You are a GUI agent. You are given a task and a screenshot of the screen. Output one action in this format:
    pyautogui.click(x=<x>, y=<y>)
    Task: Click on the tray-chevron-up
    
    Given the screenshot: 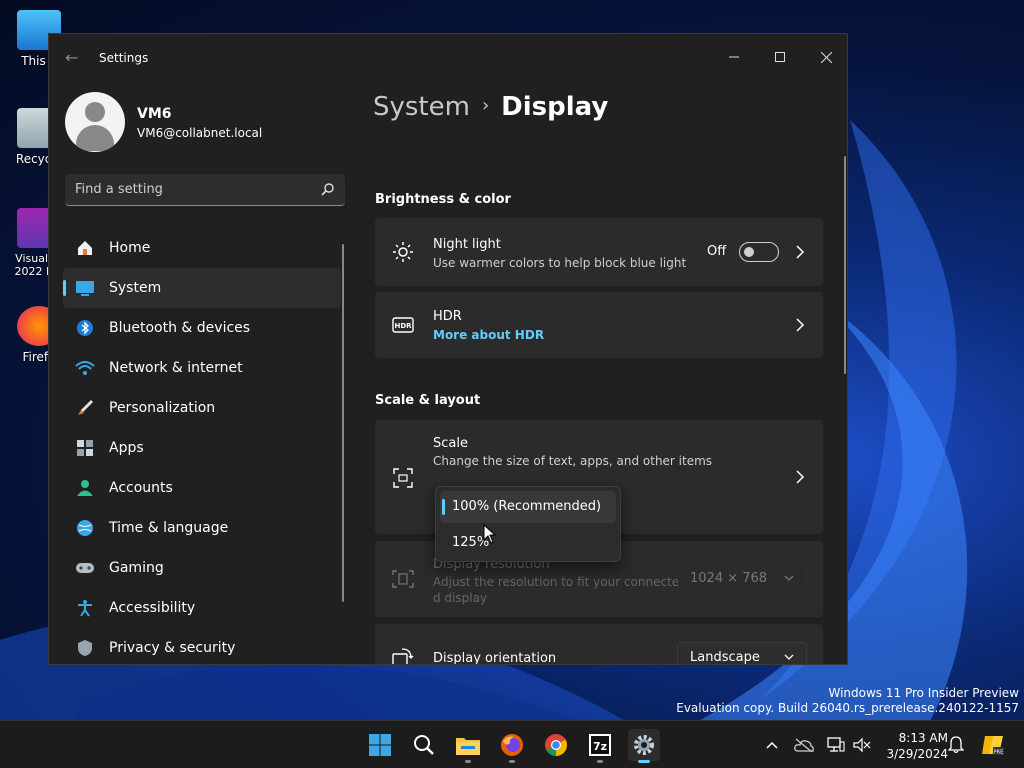 What is the action you would take?
    pyautogui.click(x=772, y=745)
    